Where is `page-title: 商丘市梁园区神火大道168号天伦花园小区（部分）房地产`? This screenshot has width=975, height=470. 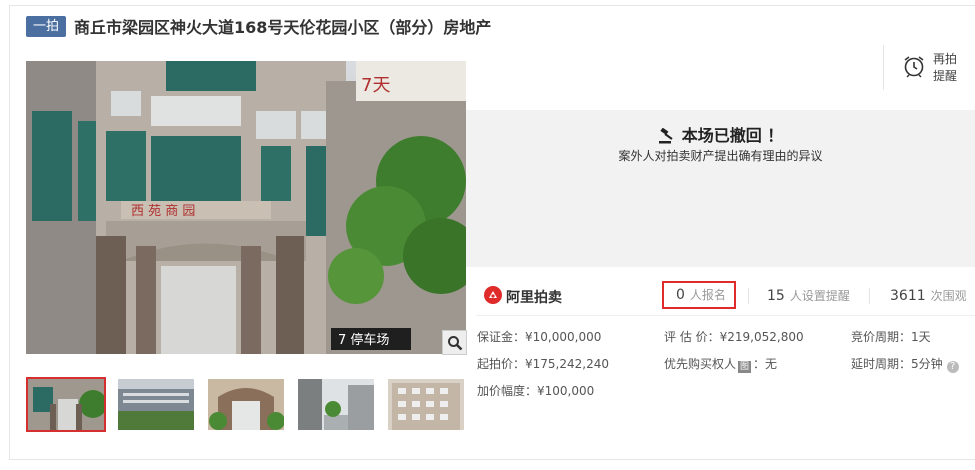 page-title: 商丘市梁园区神火大道168号天伦花园小区（部分）房地产 is located at coordinates (283, 27).